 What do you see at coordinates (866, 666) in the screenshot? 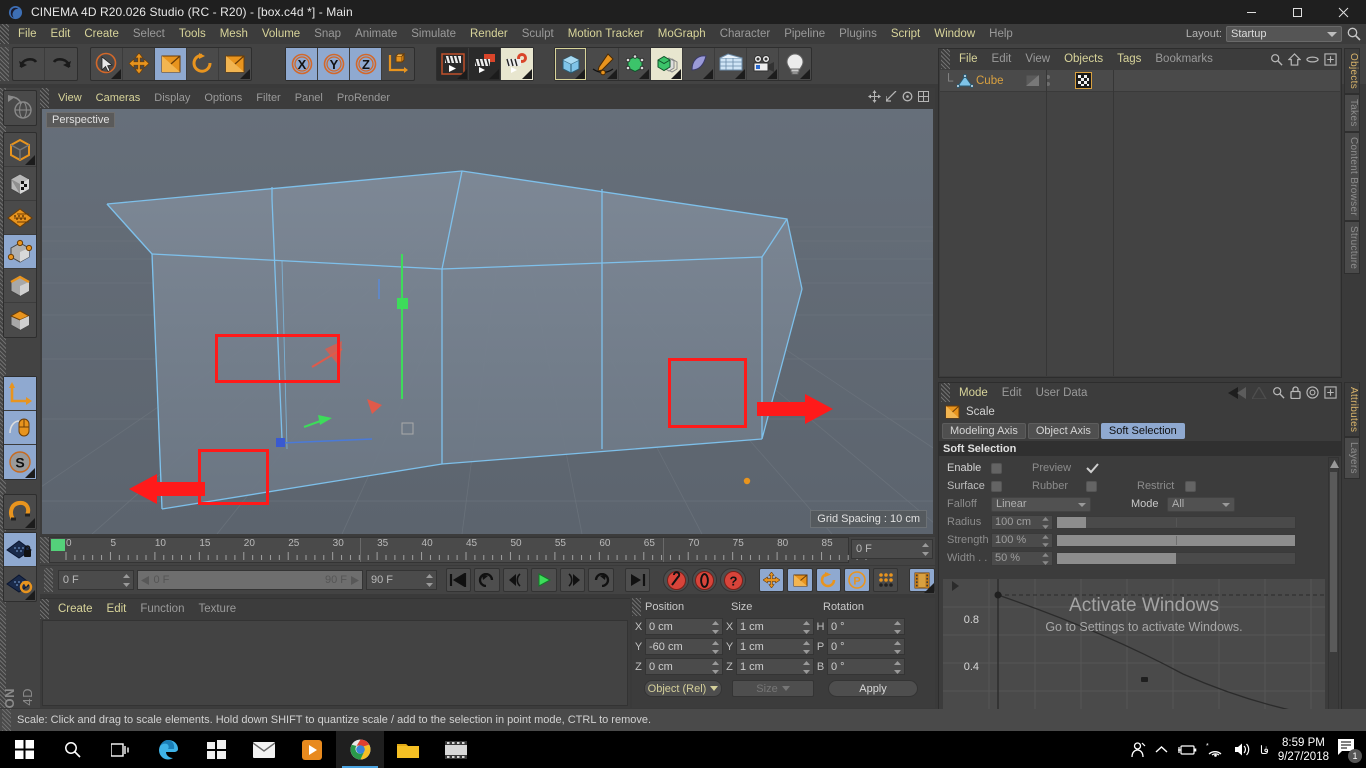
I see `rot-b-field: 0 °` at bounding box center [866, 666].